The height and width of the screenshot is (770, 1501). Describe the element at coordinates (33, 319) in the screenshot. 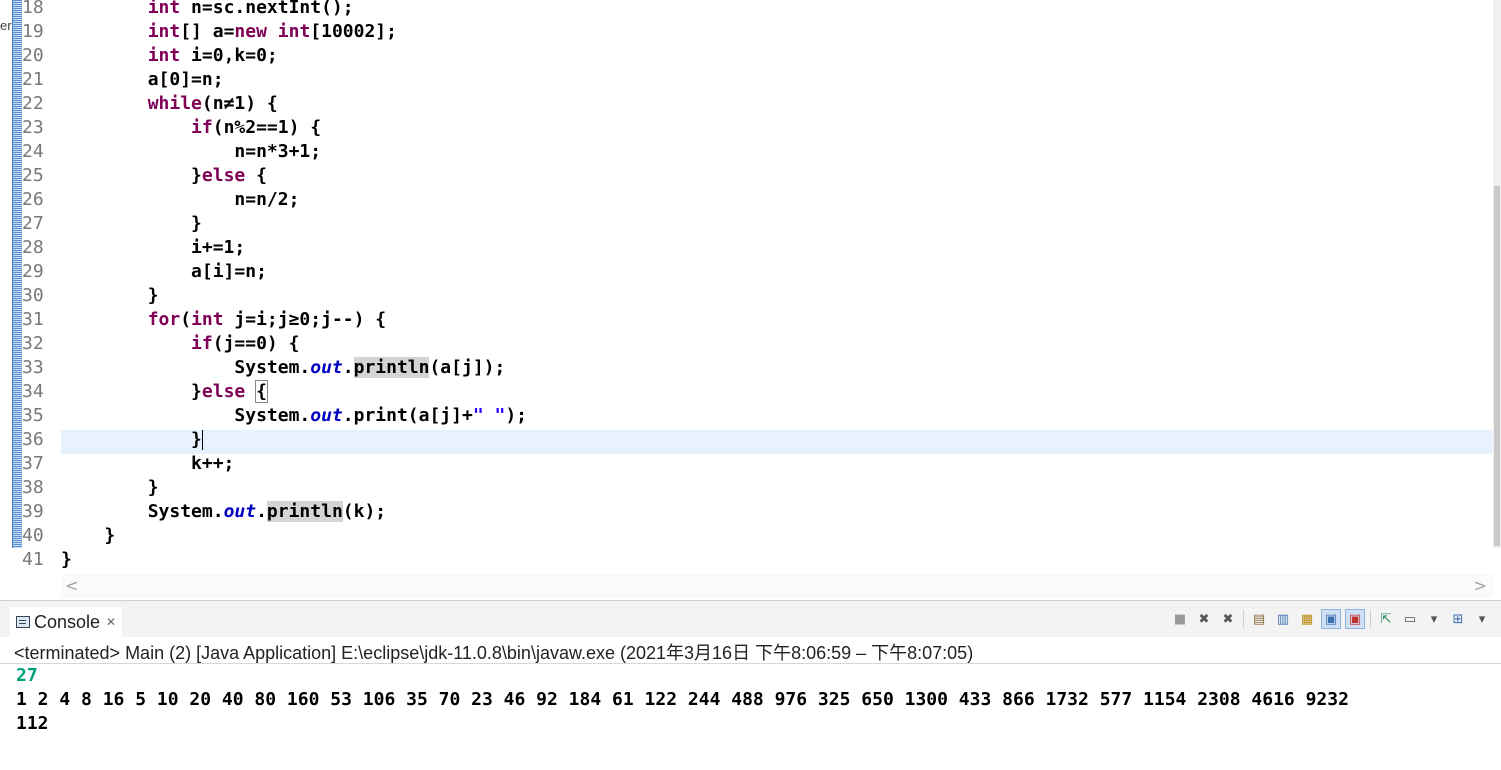

I see `line-number: 31` at that location.